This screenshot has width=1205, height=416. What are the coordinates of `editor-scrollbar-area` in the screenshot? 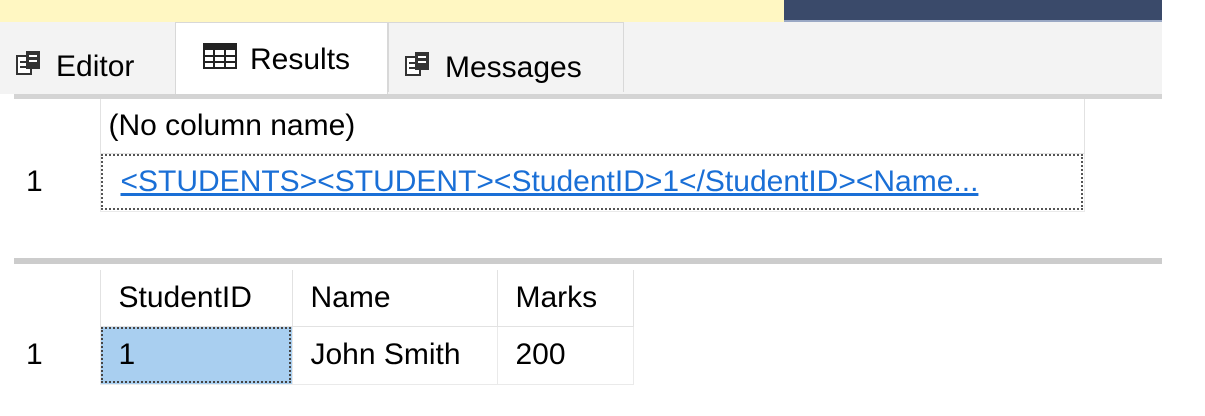 It's located at (973, 11).